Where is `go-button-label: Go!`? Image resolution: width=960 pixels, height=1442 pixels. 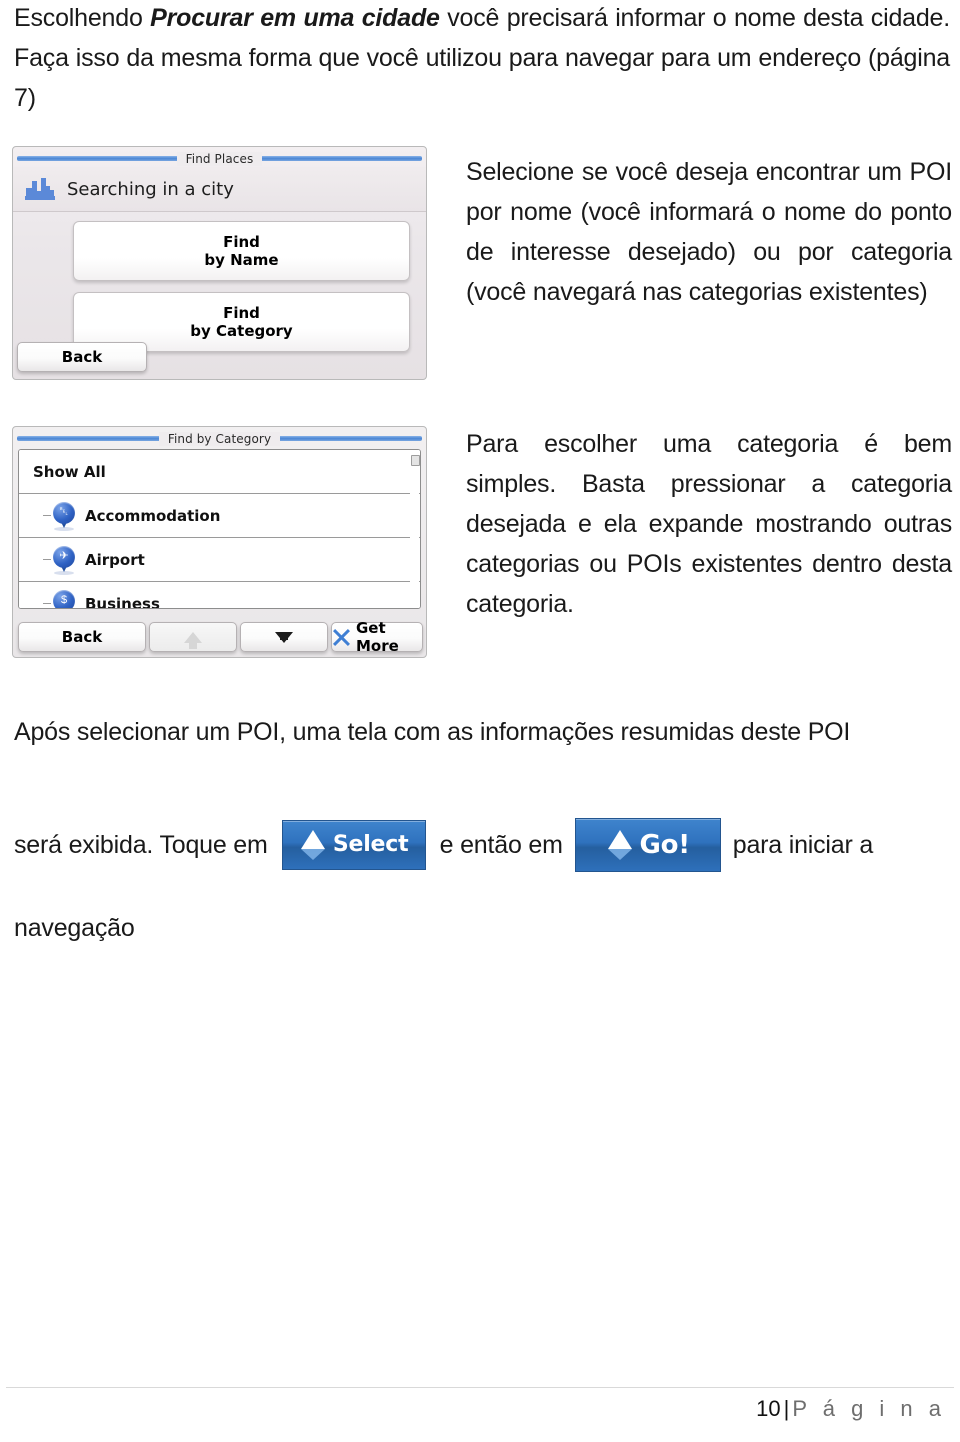 go-button-label: Go! is located at coordinates (665, 845).